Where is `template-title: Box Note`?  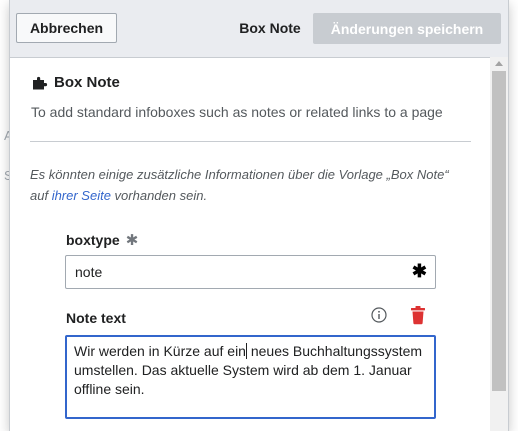
template-title: Box Note is located at coordinates (76, 82).